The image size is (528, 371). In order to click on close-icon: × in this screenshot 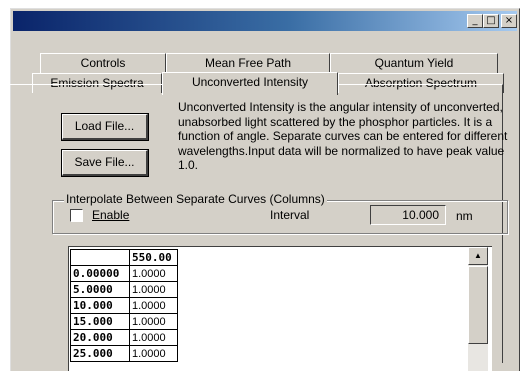, I will do `click(509, 20)`.